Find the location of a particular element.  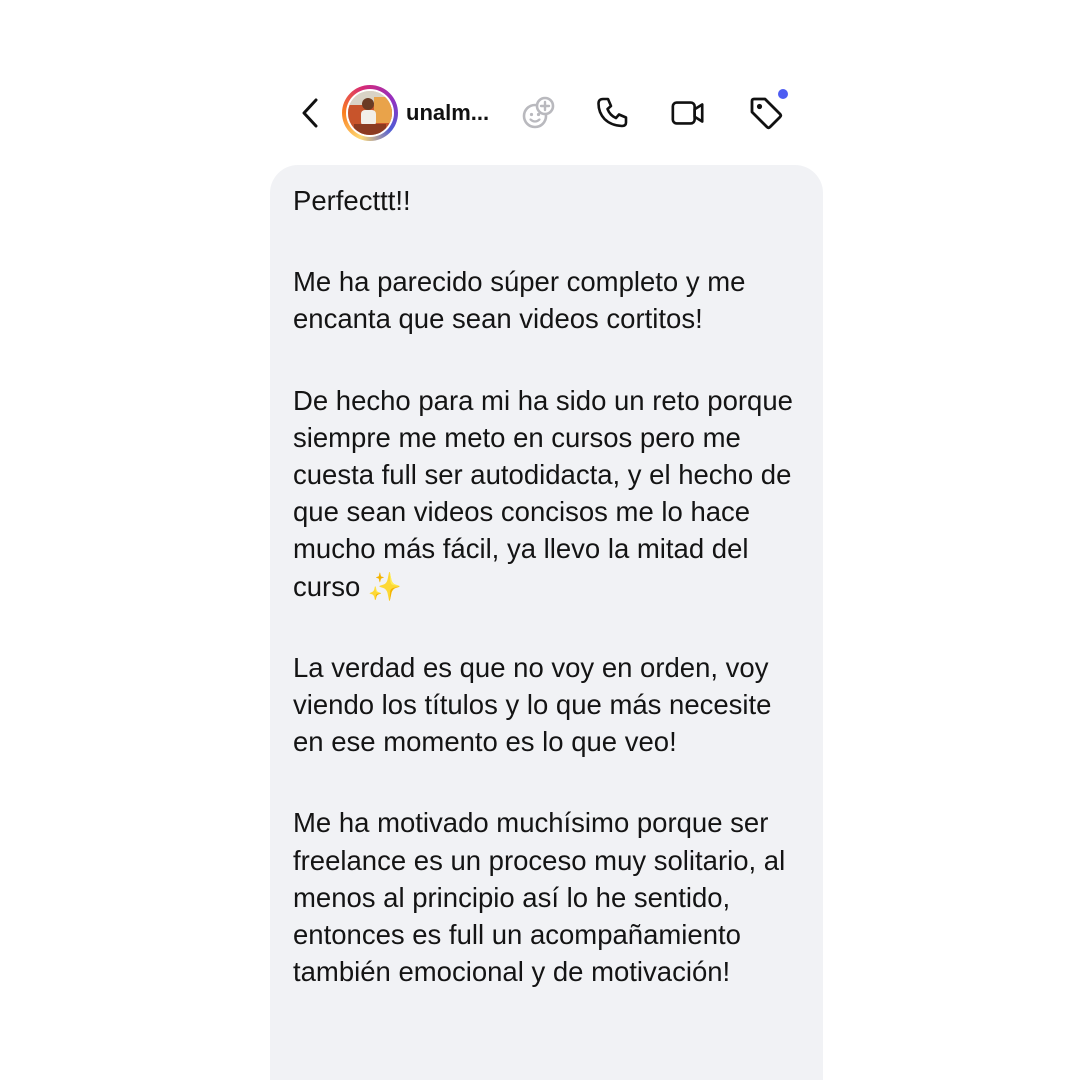

avatar-photo is located at coordinates (370, 113).